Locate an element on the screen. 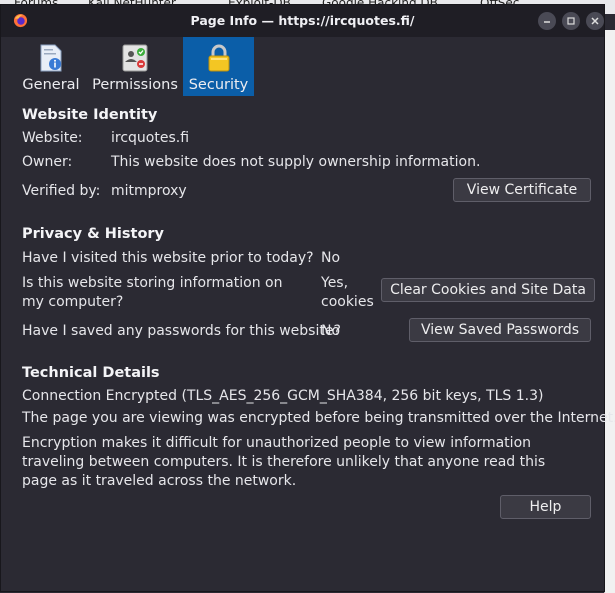  owner-label: Owner: is located at coordinates (47, 162).